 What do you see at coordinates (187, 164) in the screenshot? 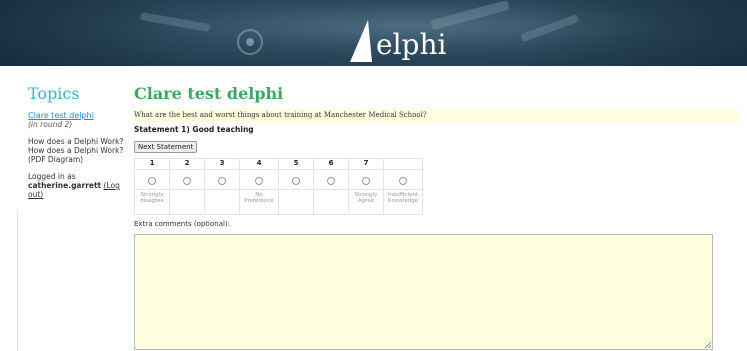
I see `scale-number: 2` at bounding box center [187, 164].